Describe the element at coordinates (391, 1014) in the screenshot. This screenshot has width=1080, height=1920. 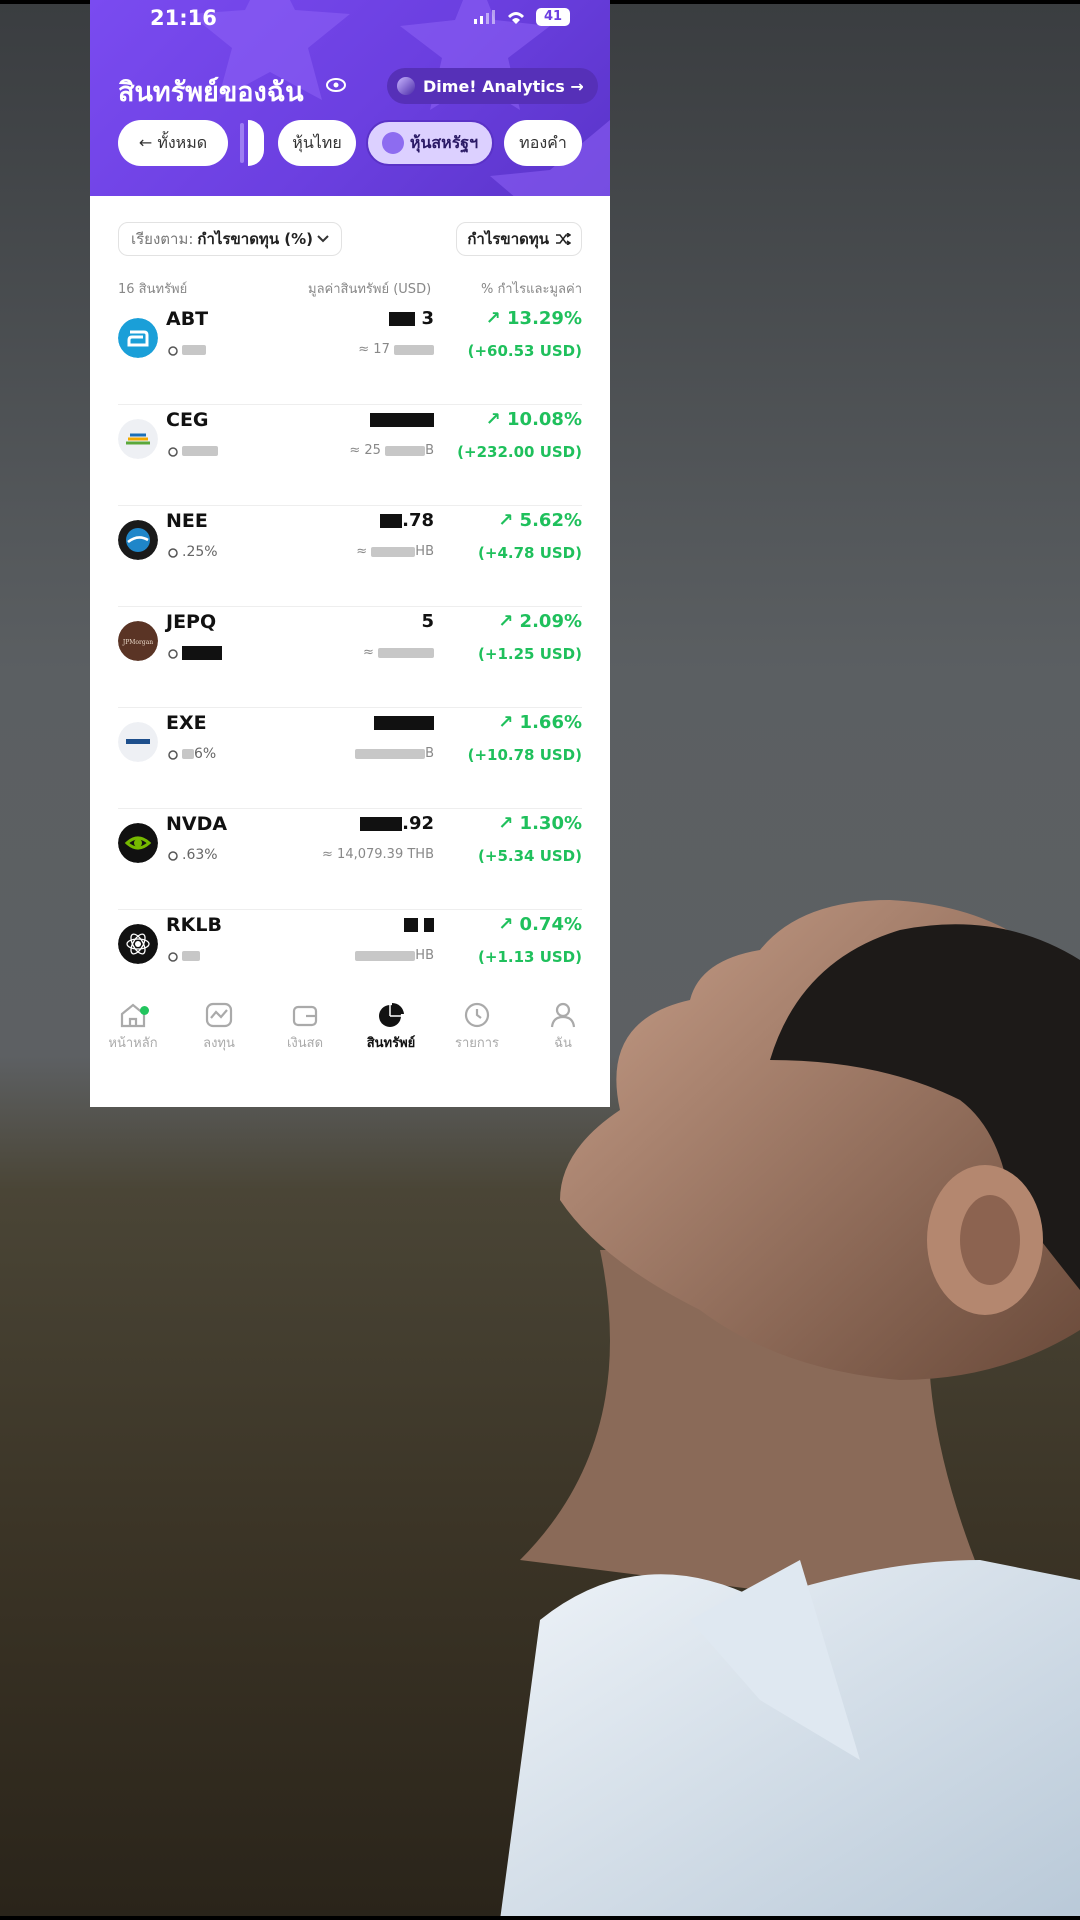
I see `pie-icon` at that location.